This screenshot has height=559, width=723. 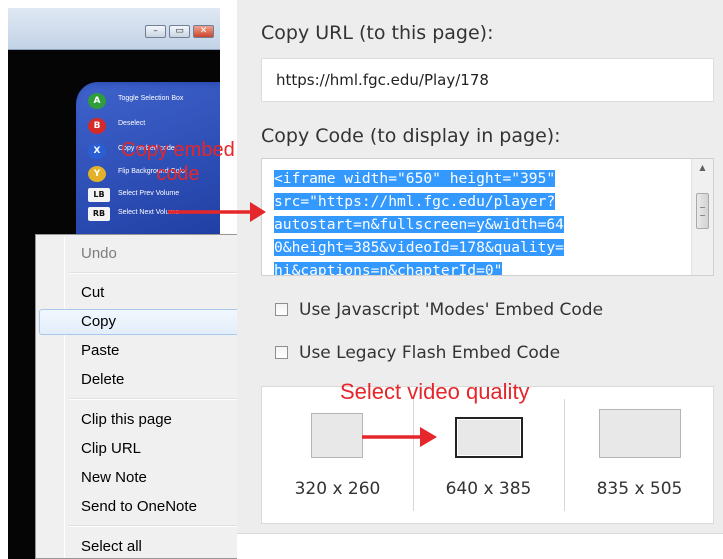 What do you see at coordinates (154, 126) in the screenshot?
I see `controller-hint-row: B Deselect` at bounding box center [154, 126].